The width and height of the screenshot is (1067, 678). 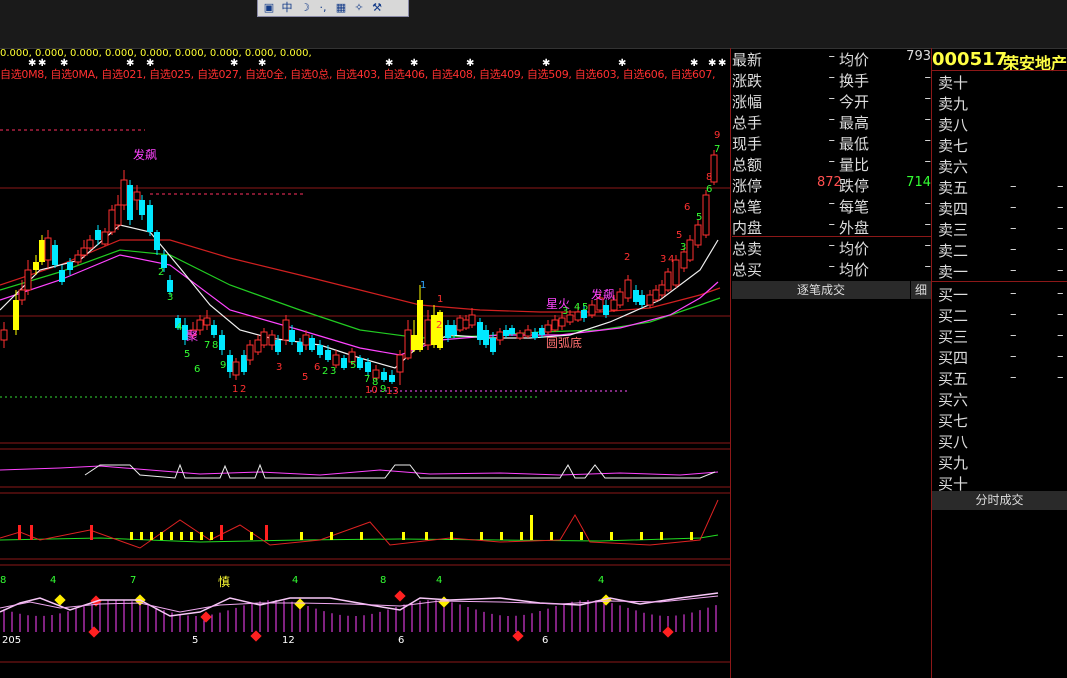 What do you see at coordinates (747, 60) in the screenshot?
I see `quote-l1: 最新` at bounding box center [747, 60].